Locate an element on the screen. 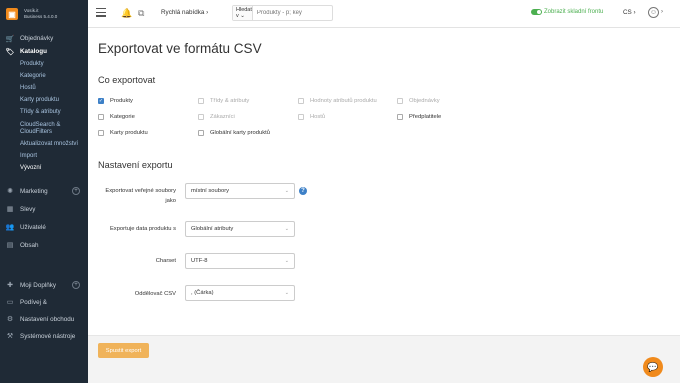  sidebar-sub-cloudsearch: CloudSearch & CloudFilters is located at coordinates (44, 128).